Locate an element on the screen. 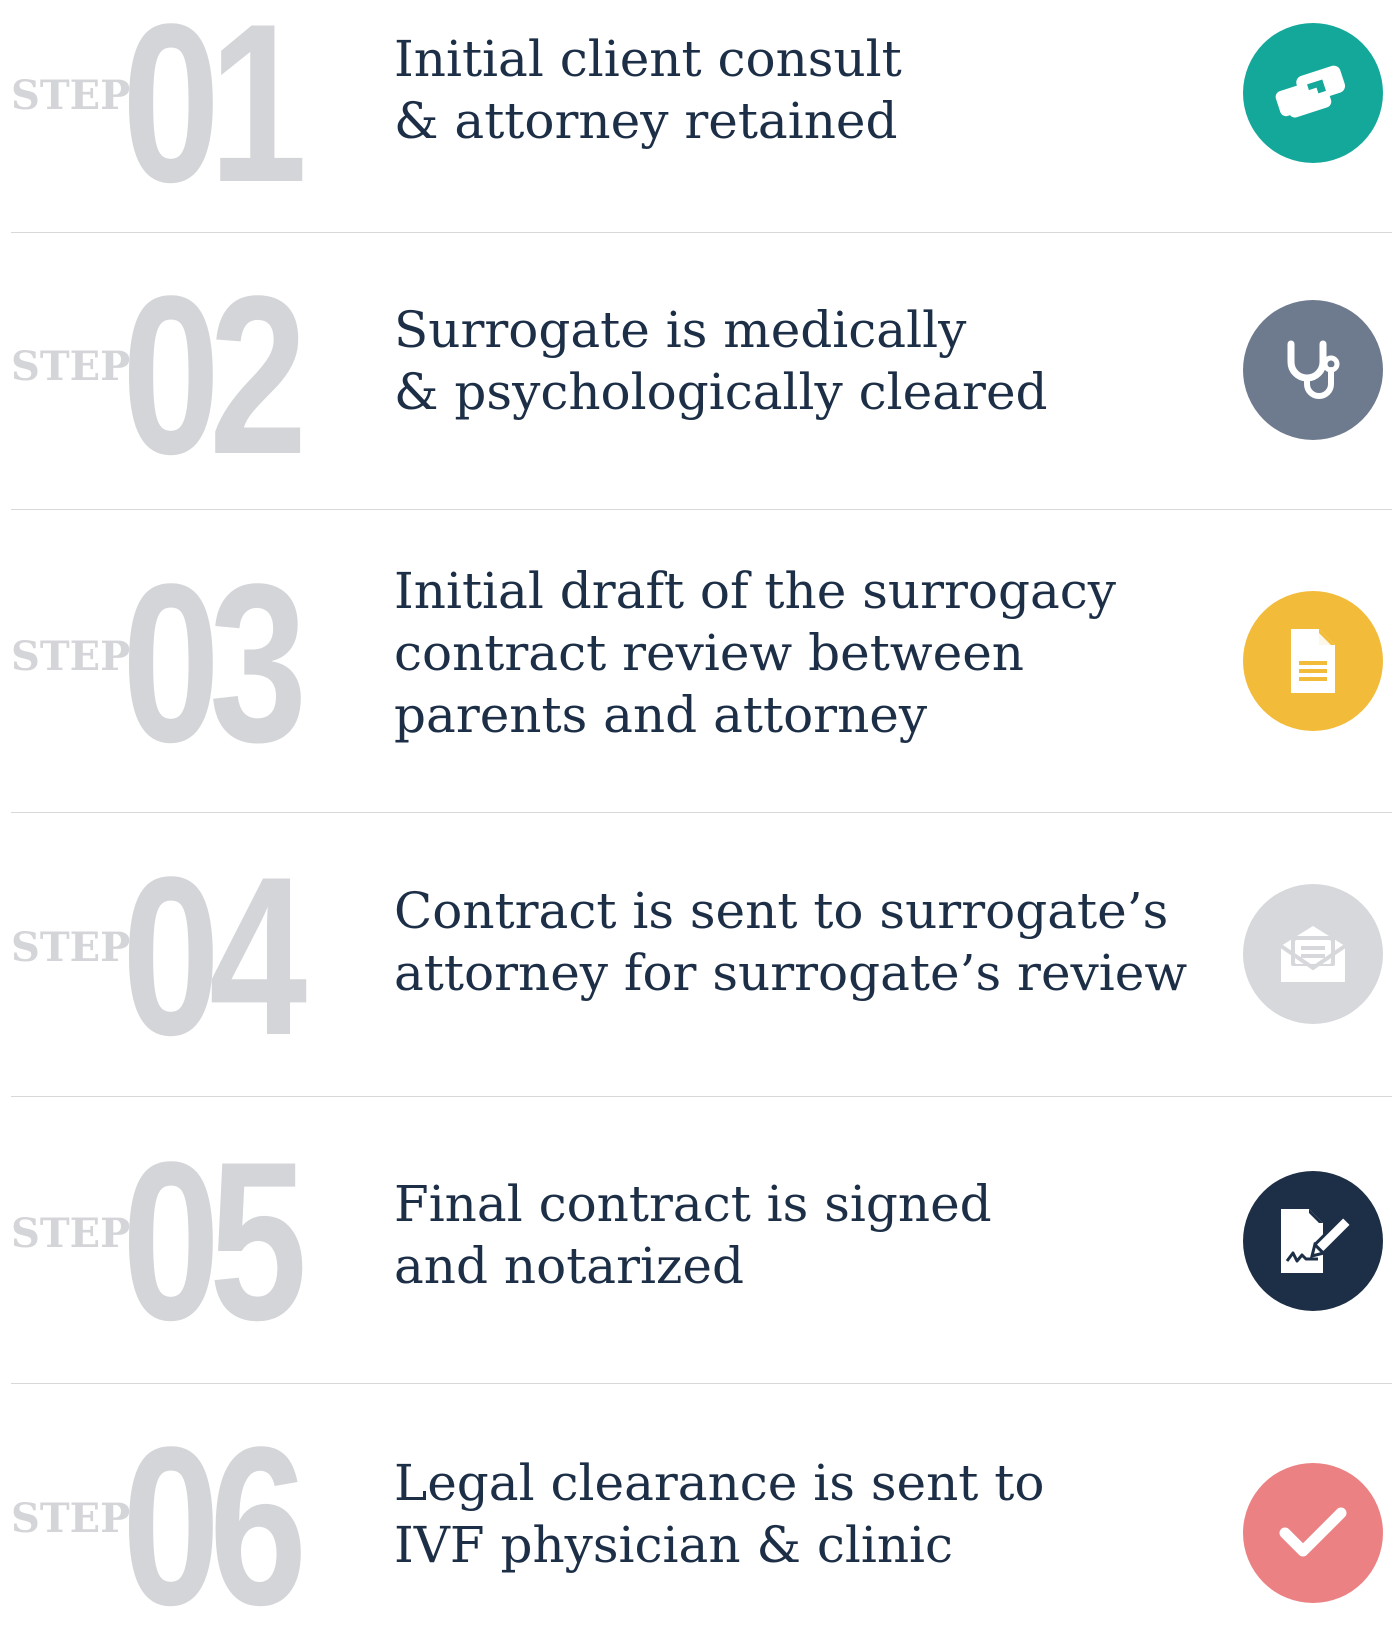  step-description-line: Contract is sent to surrogate’s is located at coordinates (781, 911).